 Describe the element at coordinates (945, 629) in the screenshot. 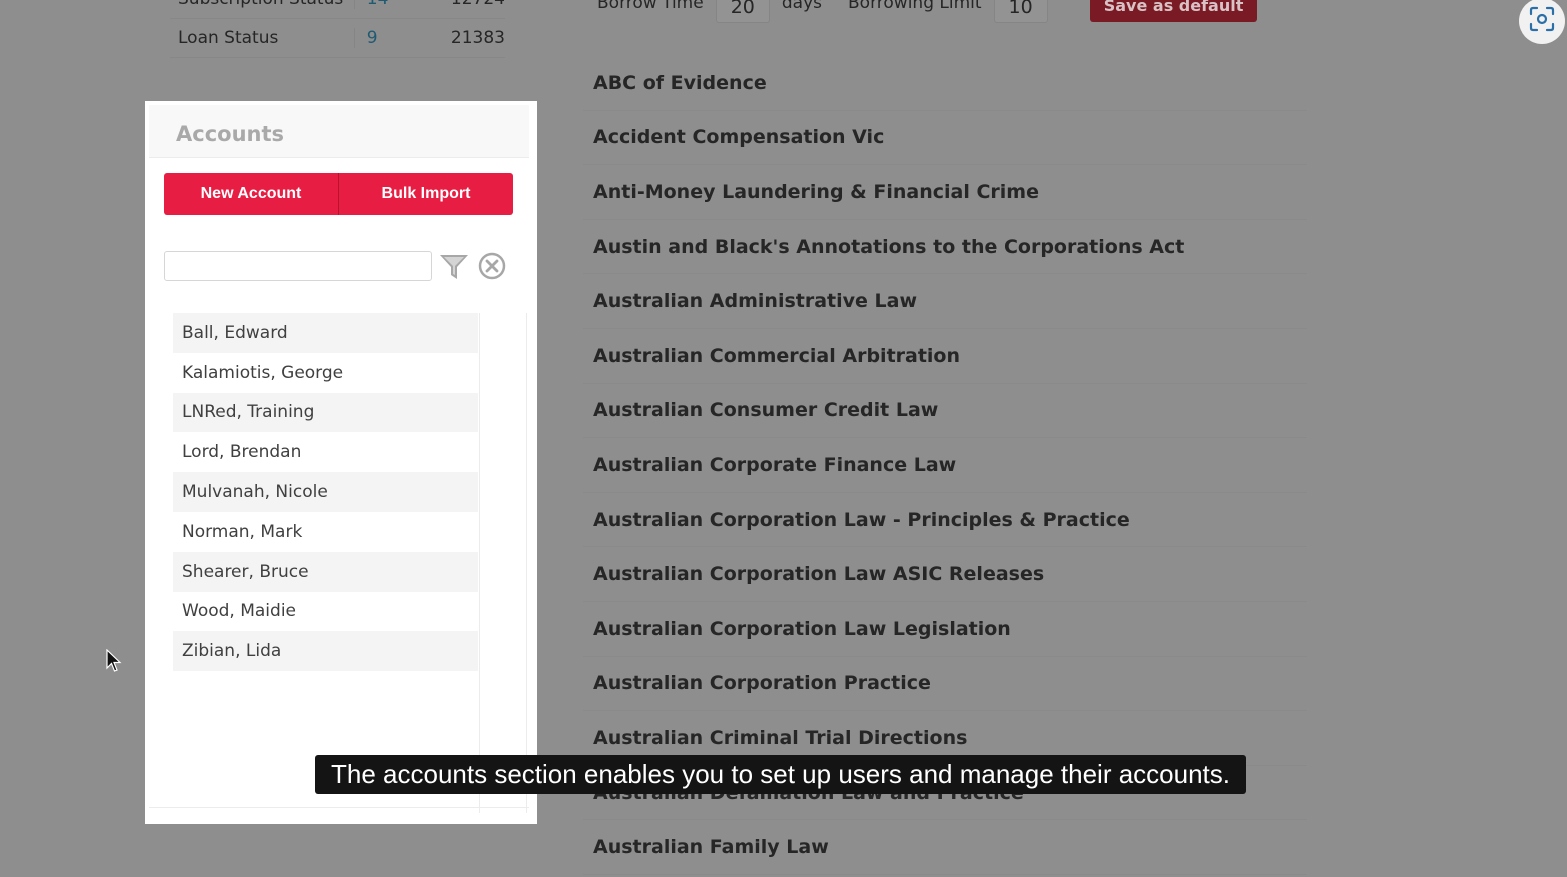

I see `book-item: Australian Corporation Law Legislation` at that location.